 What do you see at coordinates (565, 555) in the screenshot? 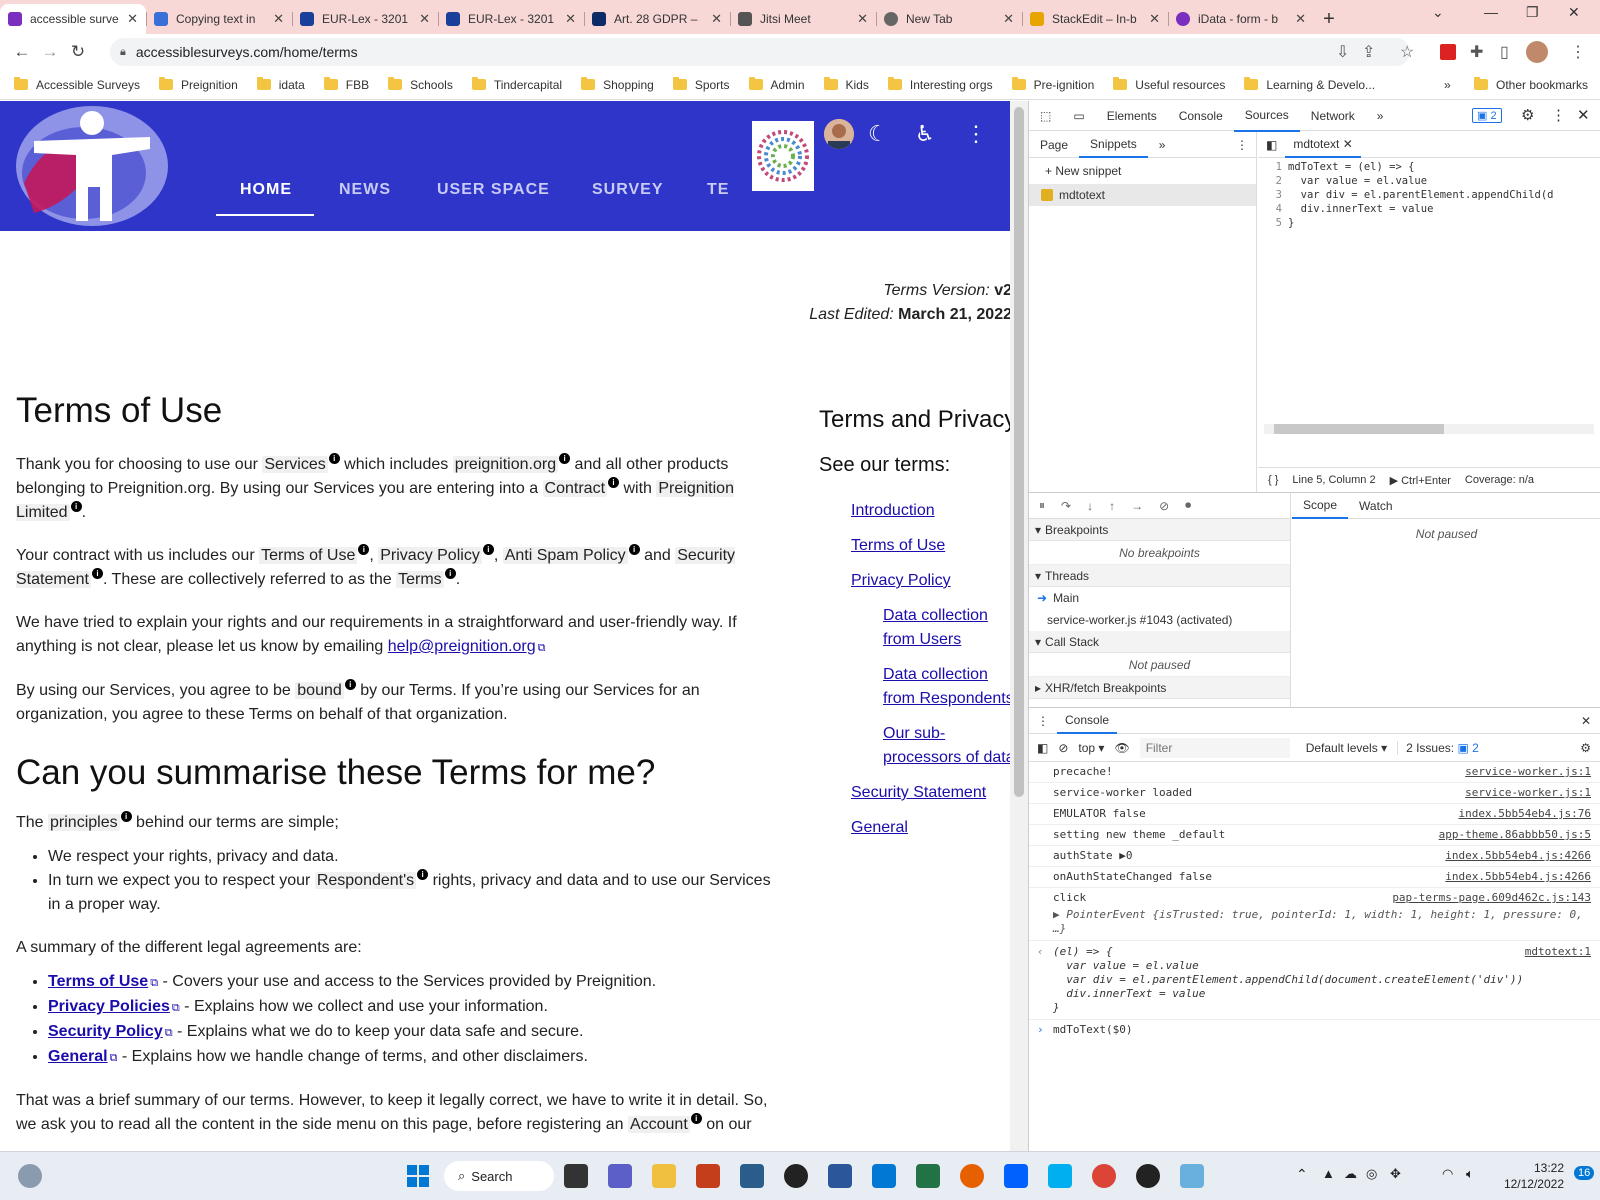
I see `term-anti-spam: Anti Spam Policy` at bounding box center [565, 555].